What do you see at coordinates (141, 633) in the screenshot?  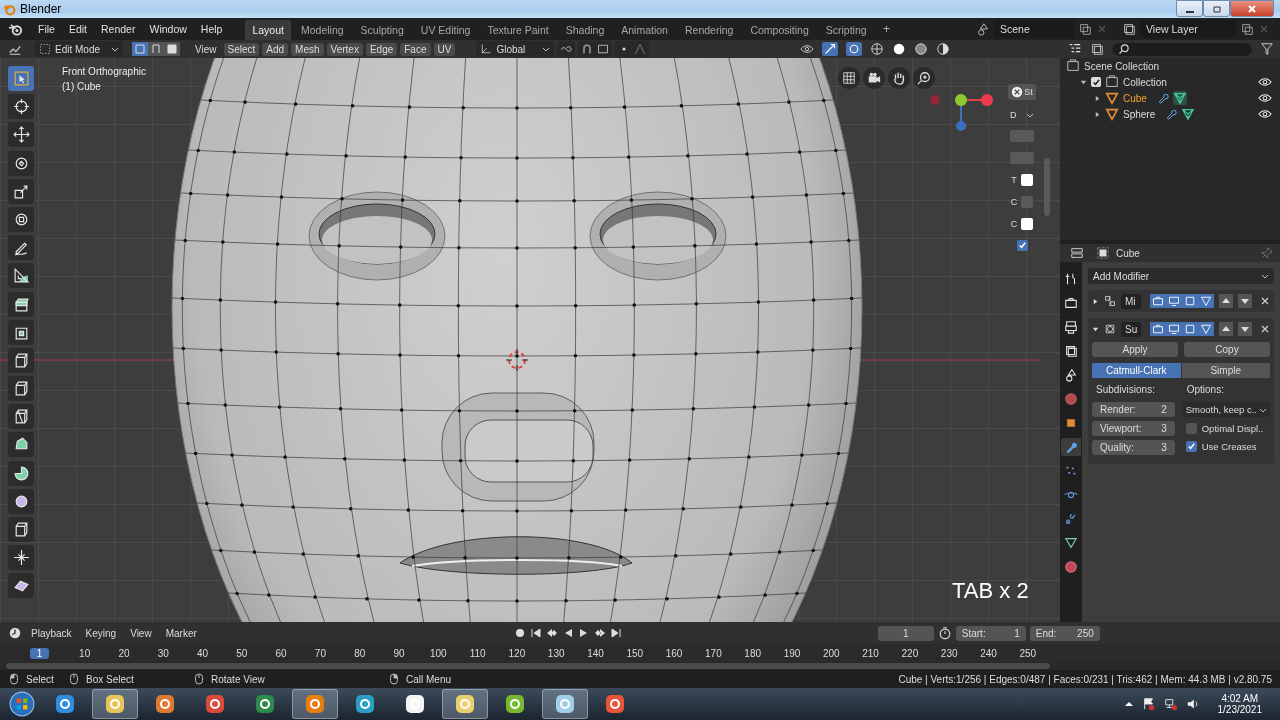 I see `menu-item: View` at bounding box center [141, 633].